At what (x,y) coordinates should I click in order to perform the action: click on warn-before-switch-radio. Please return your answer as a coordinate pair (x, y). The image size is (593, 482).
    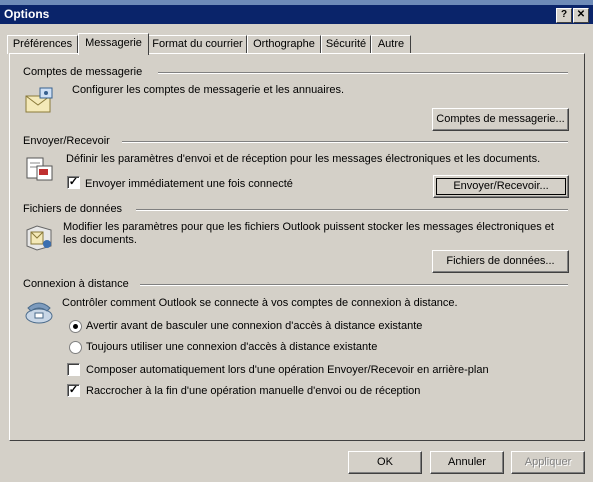
    Looking at the image, I should click on (75, 326).